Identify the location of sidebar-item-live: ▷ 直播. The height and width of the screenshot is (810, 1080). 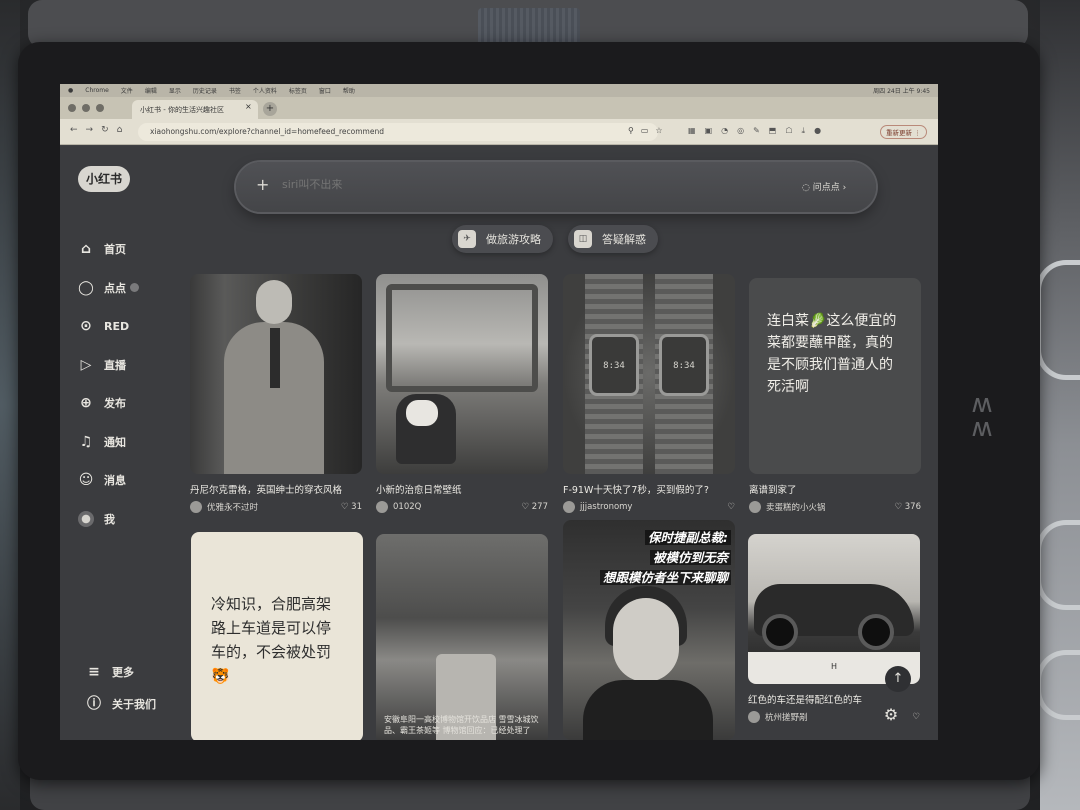
(128, 365).